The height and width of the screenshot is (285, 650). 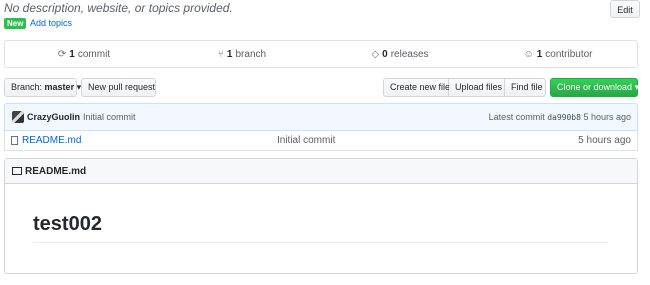 I want to click on commit-message: Initial commit, so click(x=109, y=117).